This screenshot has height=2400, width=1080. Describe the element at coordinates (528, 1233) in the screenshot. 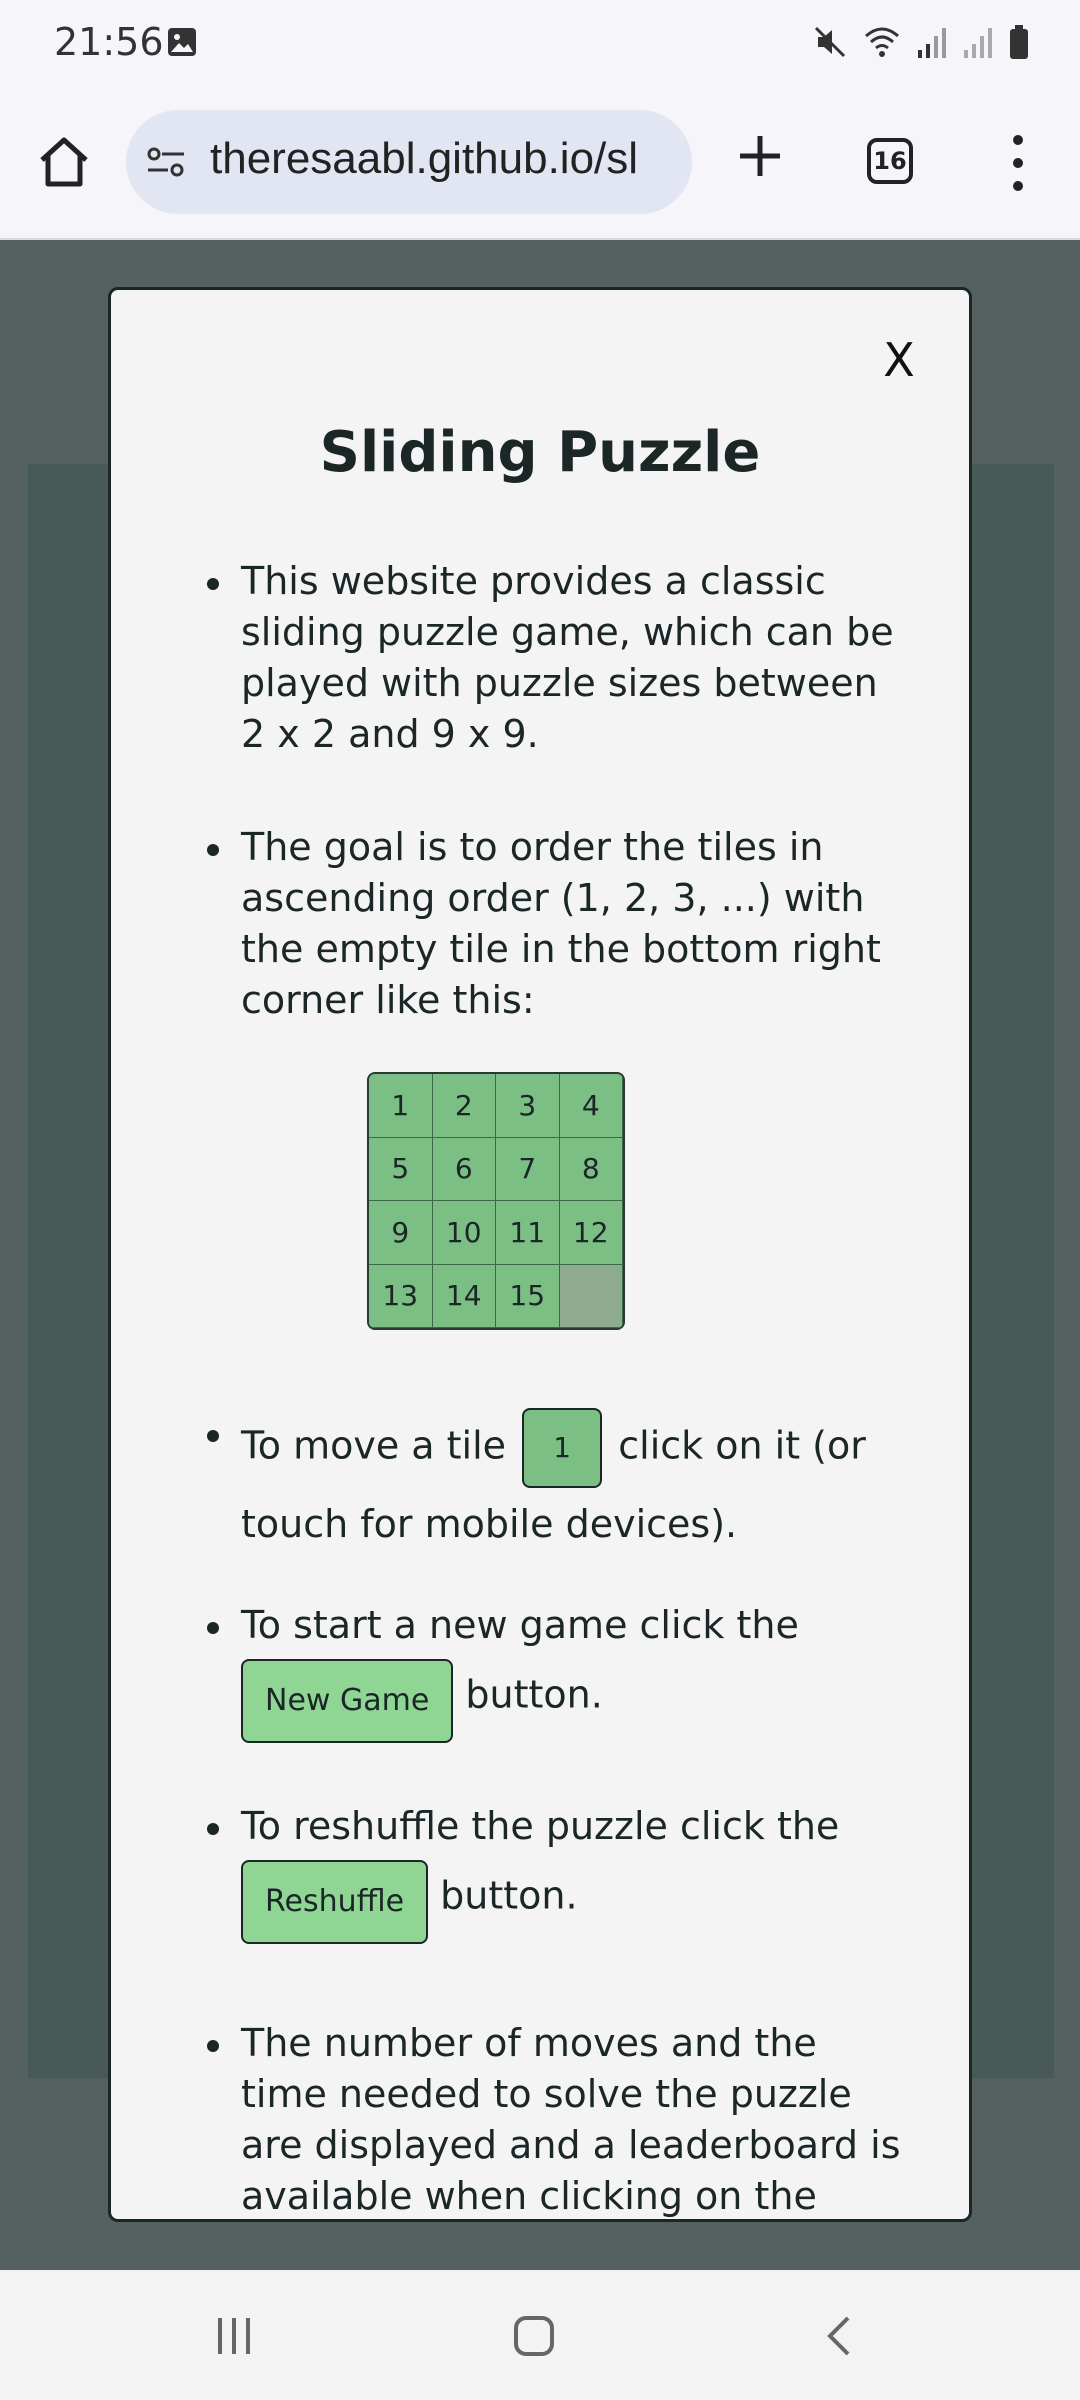

I see `example-tile: 11` at that location.